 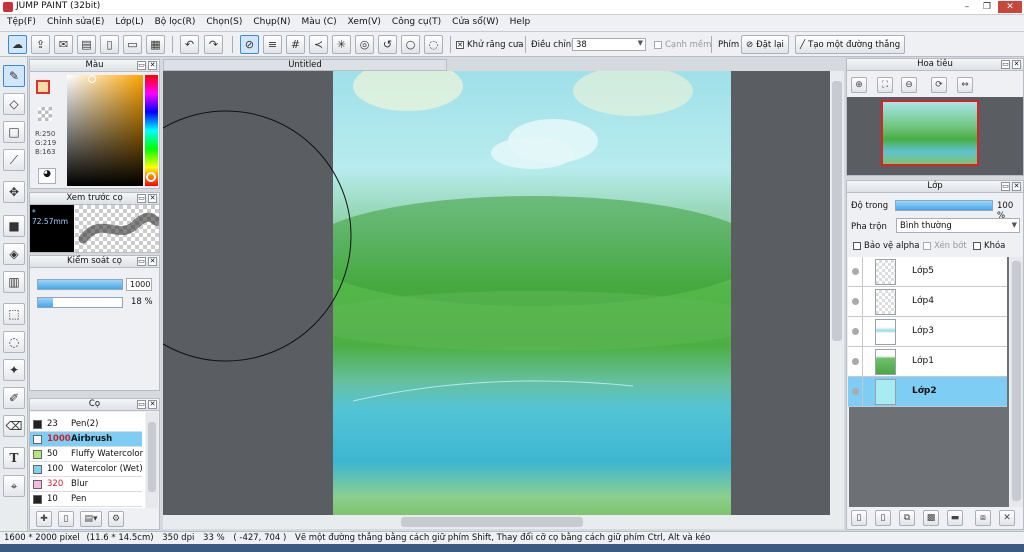 What do you see at coordinates (14, 282) in the screenshot?
I see `gradient-tool-icon: ▥` at bounding box center [14, 282].